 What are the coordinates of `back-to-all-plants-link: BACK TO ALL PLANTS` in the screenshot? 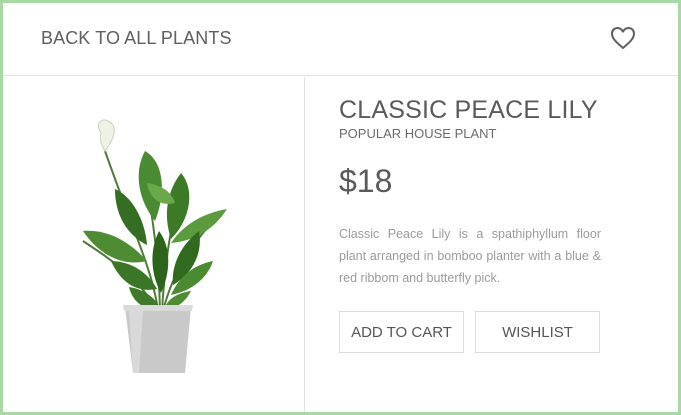 It's located at (136, 38).